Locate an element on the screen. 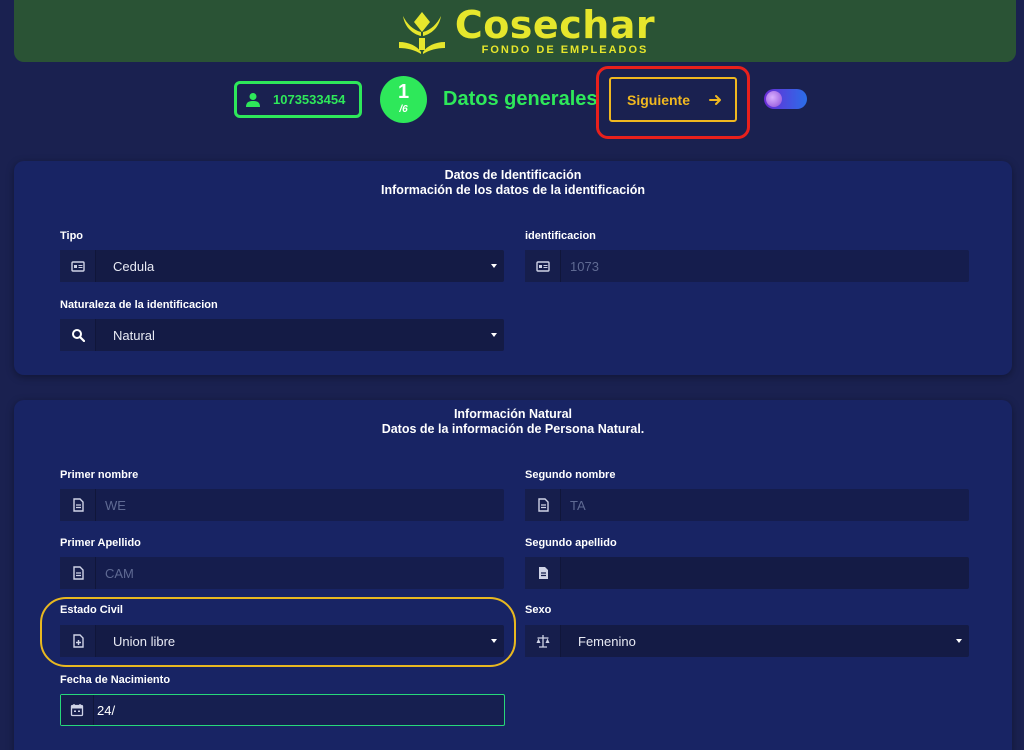  sexo-value: Femenino is located at coordinates (607, 641).